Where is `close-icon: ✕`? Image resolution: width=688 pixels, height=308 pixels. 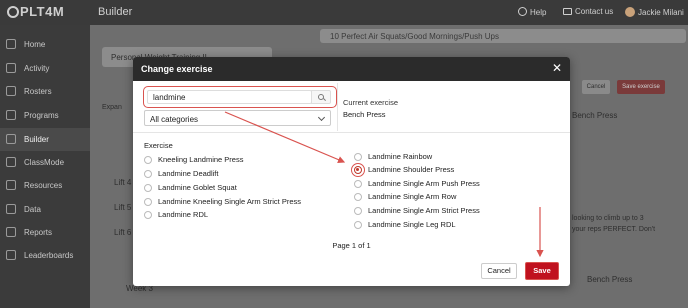
close-icon: ✕ is located at coordinates (557, 68).